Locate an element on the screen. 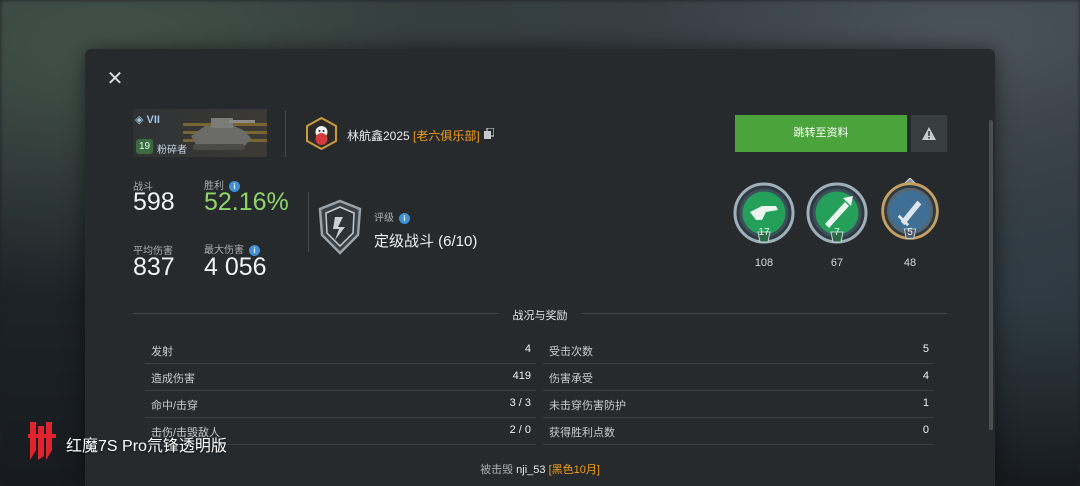  close-button: ✕ is located at coordinates (115, 79).